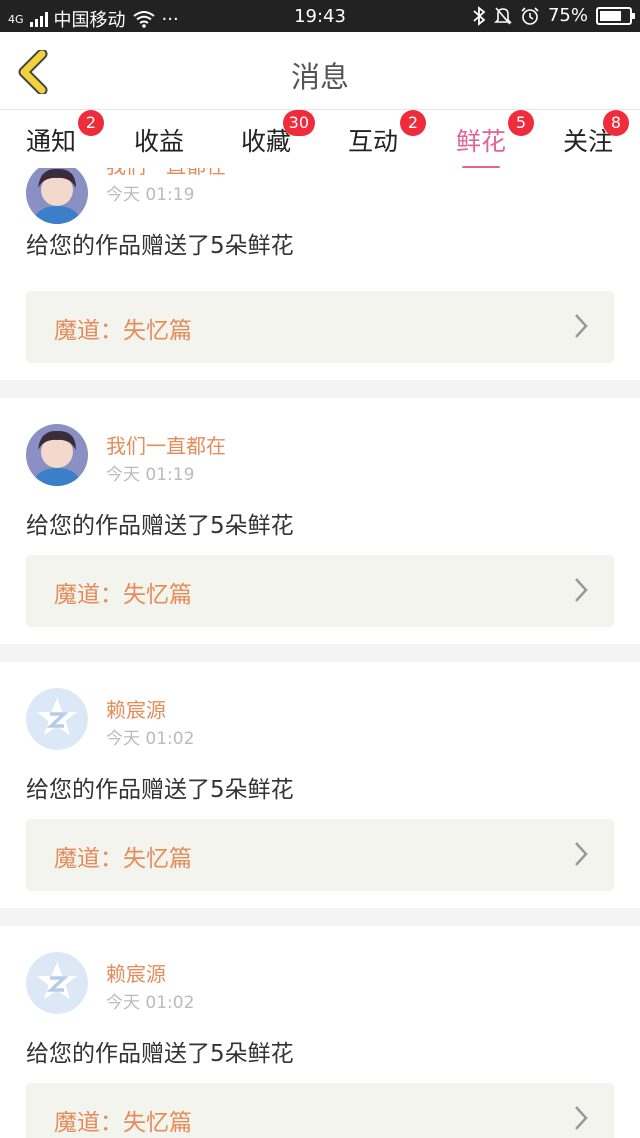 The height and width of the screenshot is (1138, 640). I want to click on tab-label: 互动, so click(373, 141).